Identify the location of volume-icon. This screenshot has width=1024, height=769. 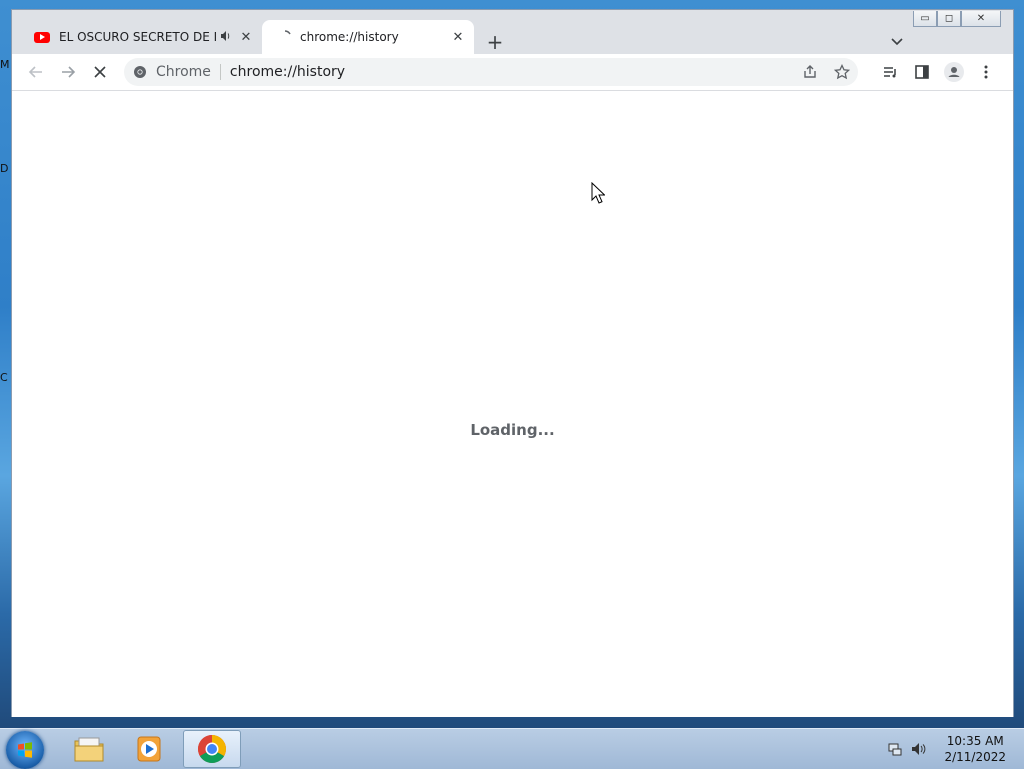
(919, 749).